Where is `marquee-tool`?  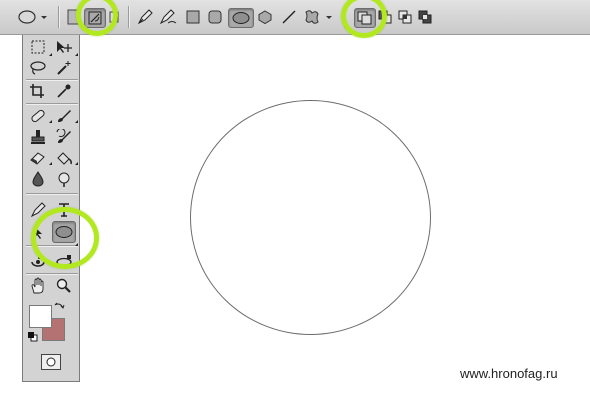 marquee-tool is located at coordinates (38, 47).